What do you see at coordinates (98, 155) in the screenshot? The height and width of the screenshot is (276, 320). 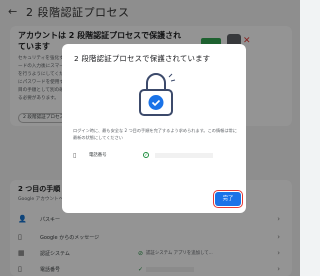 I see `phone-label: 電話番号` at bounding box center [98, 155].